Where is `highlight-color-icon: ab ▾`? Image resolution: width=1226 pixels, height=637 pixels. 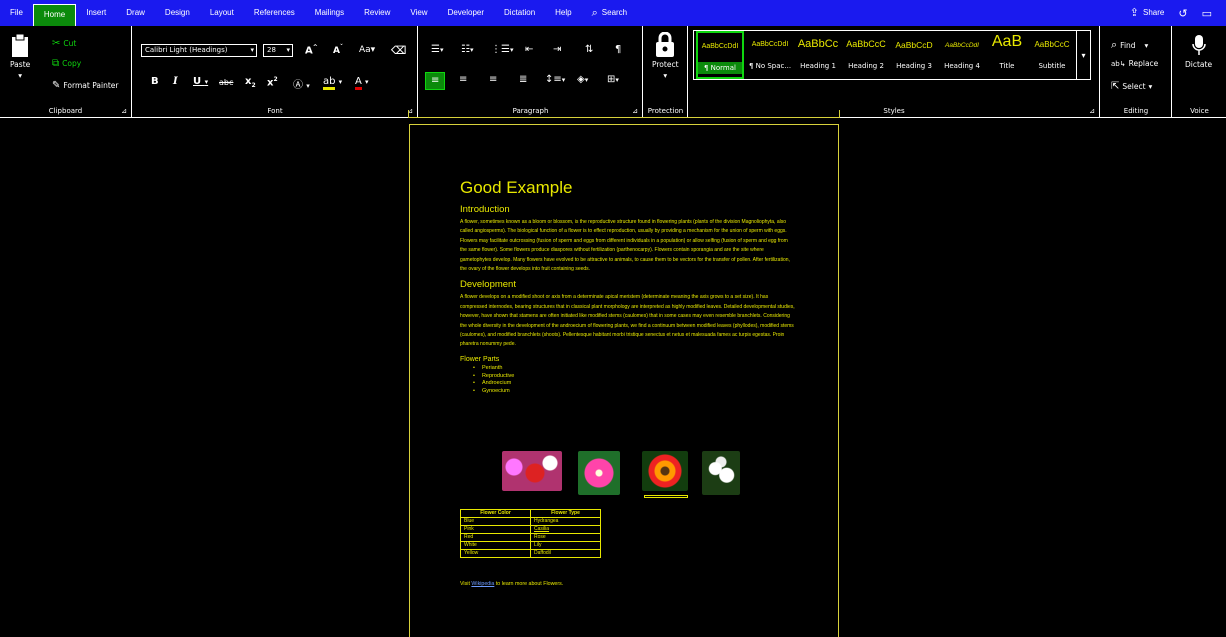 highlight-color-icon: ab ▾ is located at coordinates (332, 83).